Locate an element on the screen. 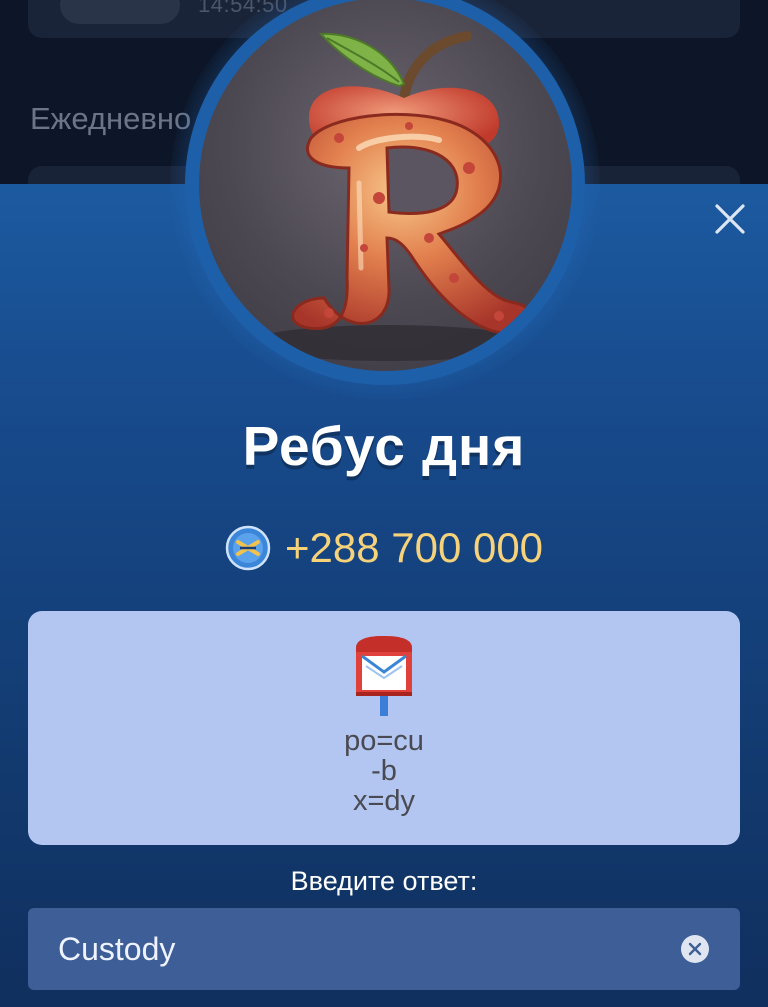  close-button is located at coordinates (730, 219).